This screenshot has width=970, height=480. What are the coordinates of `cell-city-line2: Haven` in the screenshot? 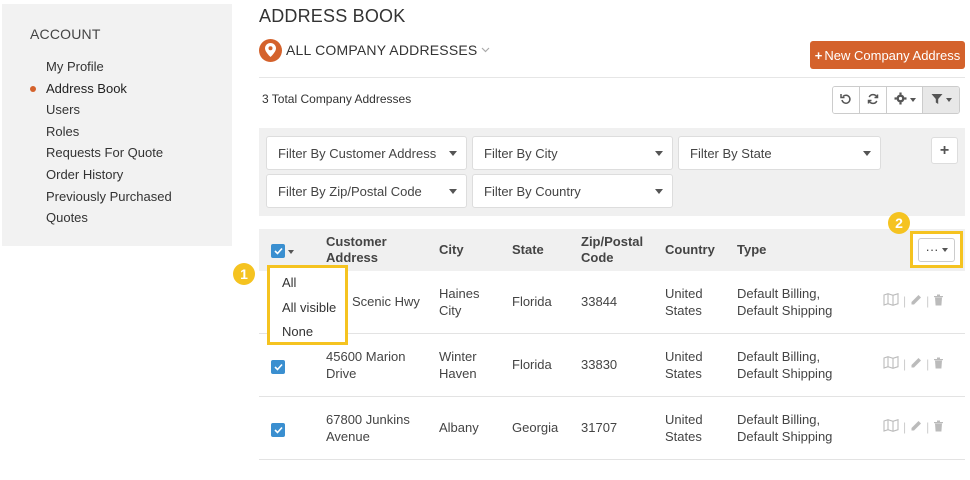 It's located at (458, 373).